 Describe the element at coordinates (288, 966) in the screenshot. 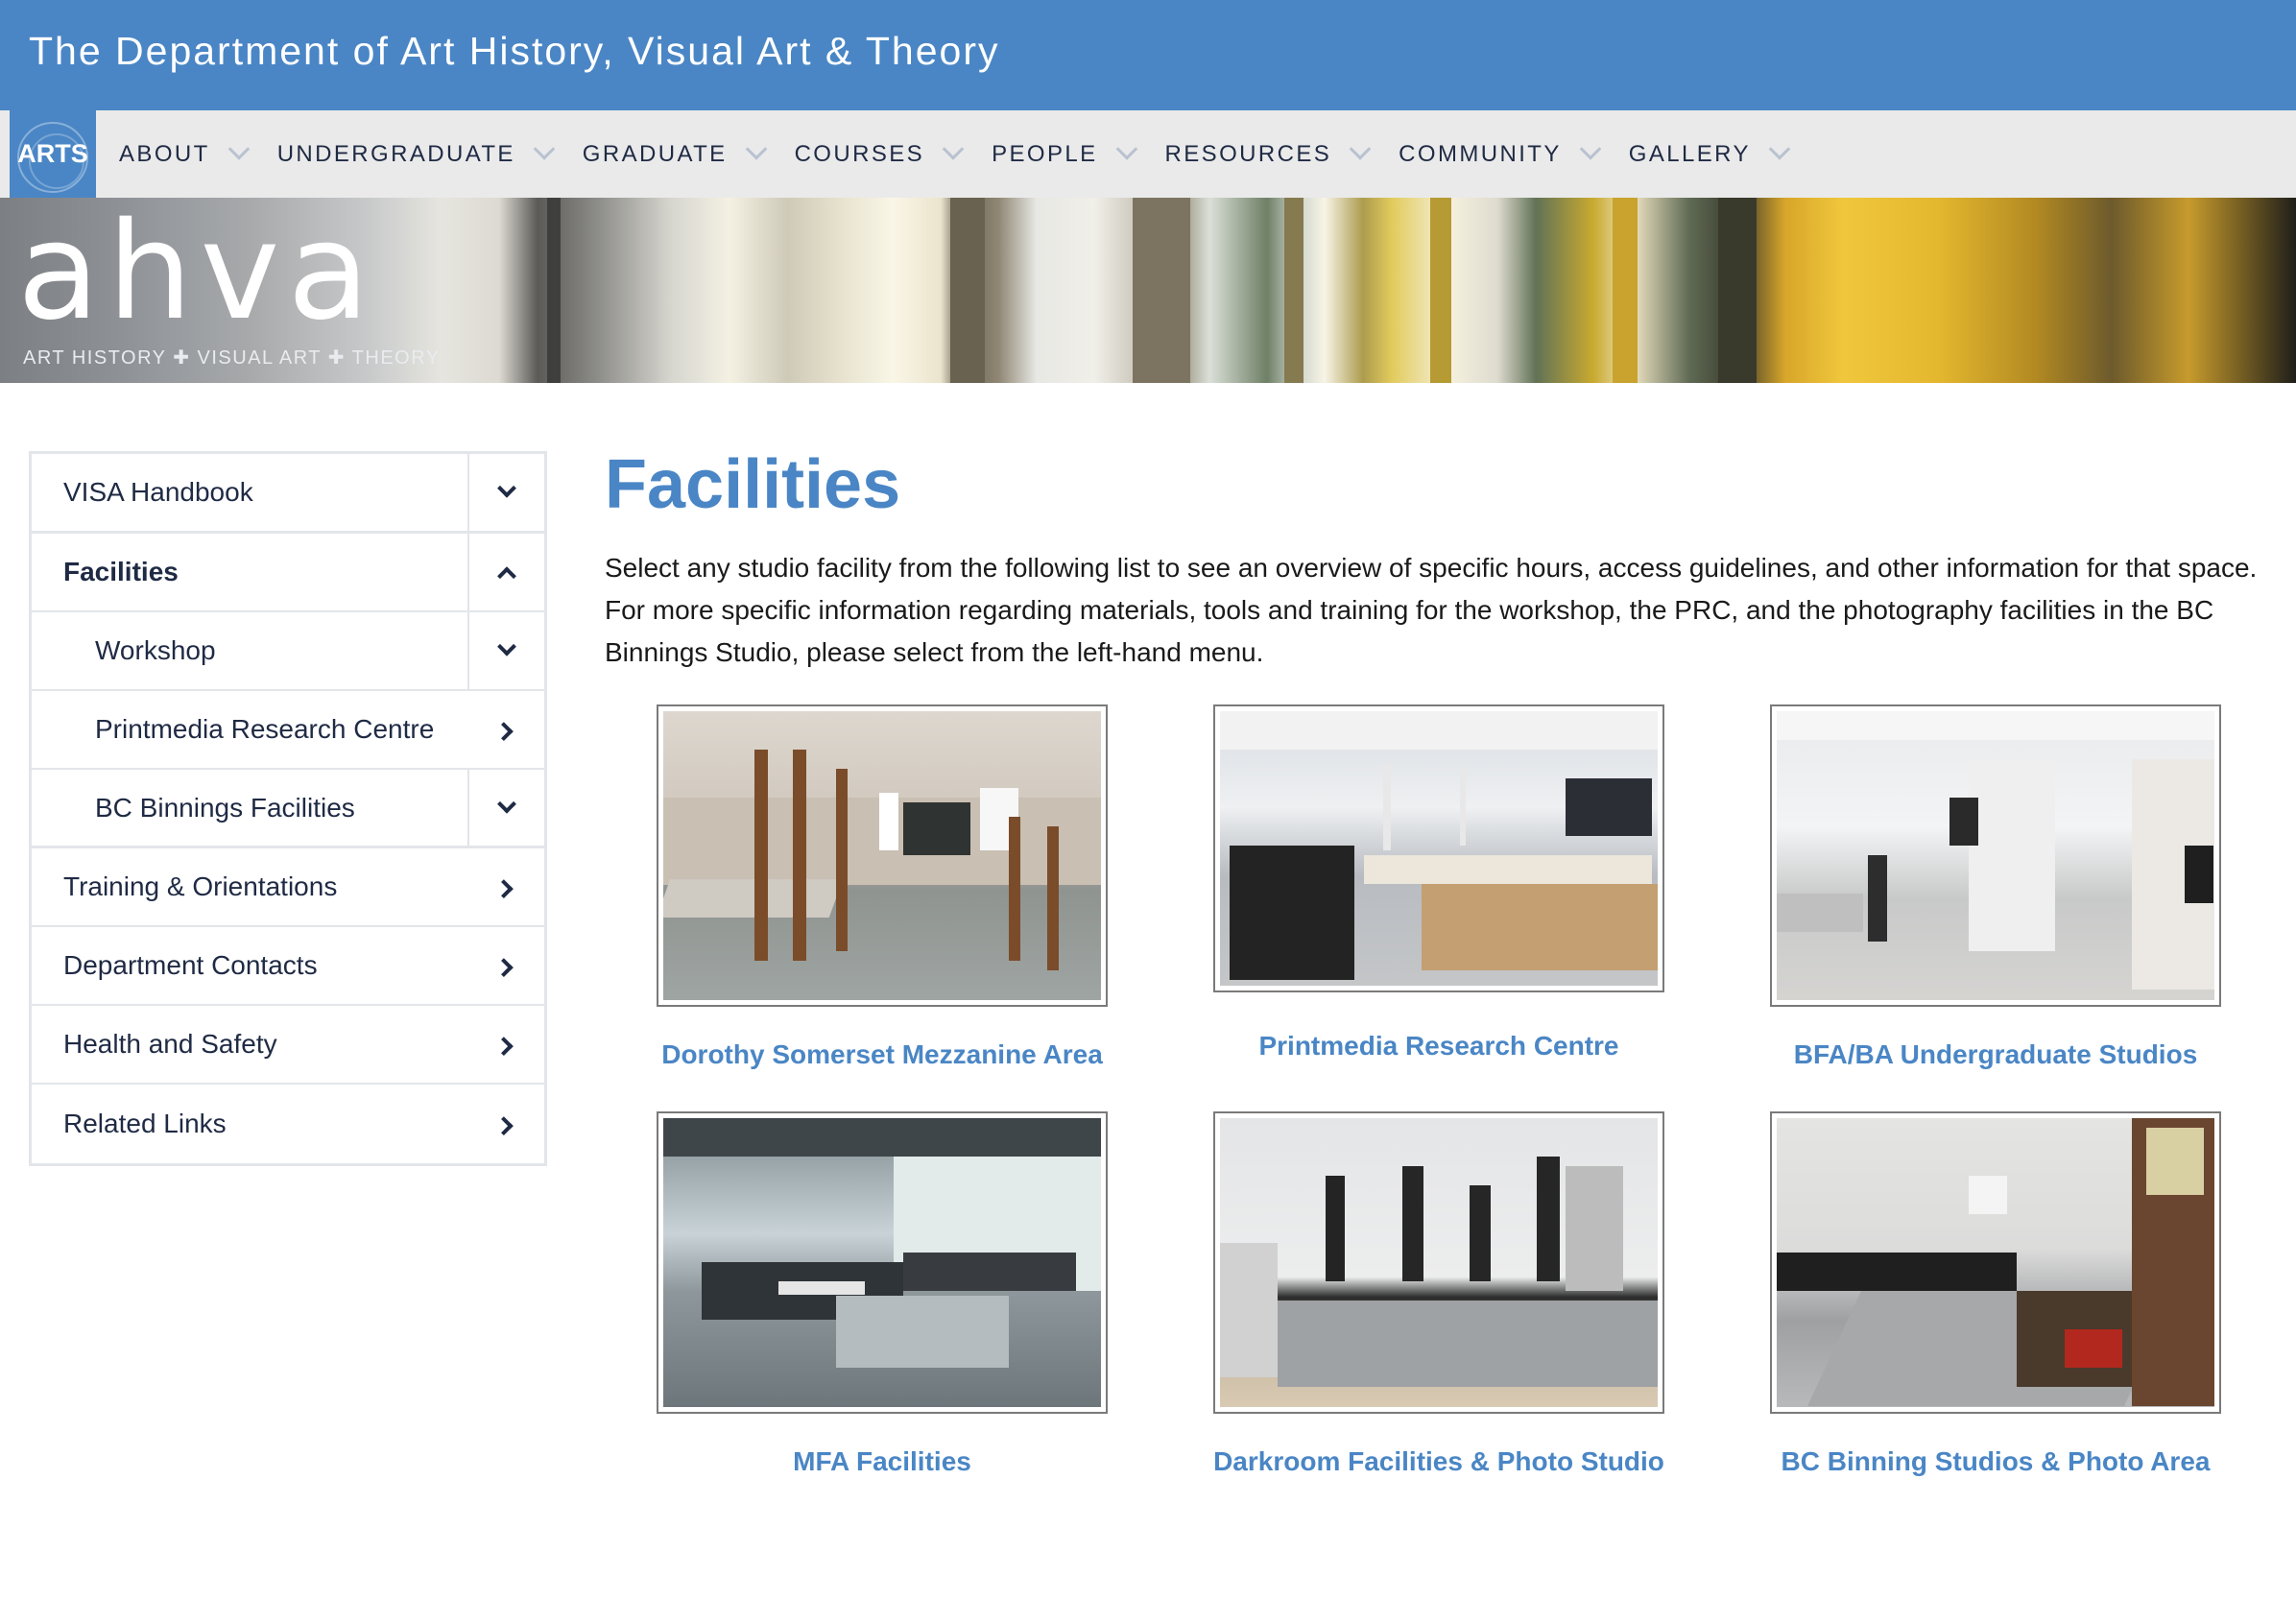

I see `sidebar-item-department-contacts: Department Contacts` at that location.